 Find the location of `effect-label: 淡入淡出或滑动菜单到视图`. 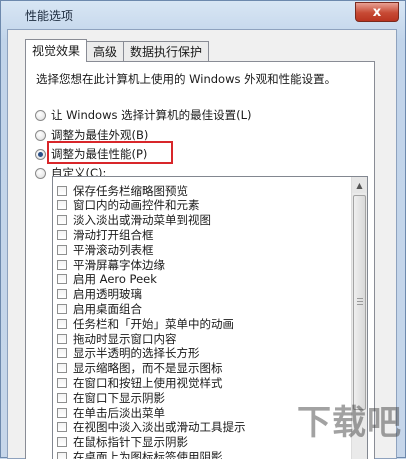

effect-label: 淡入淡出或滑动菜单到视图 is located at coordinates (142, 220).